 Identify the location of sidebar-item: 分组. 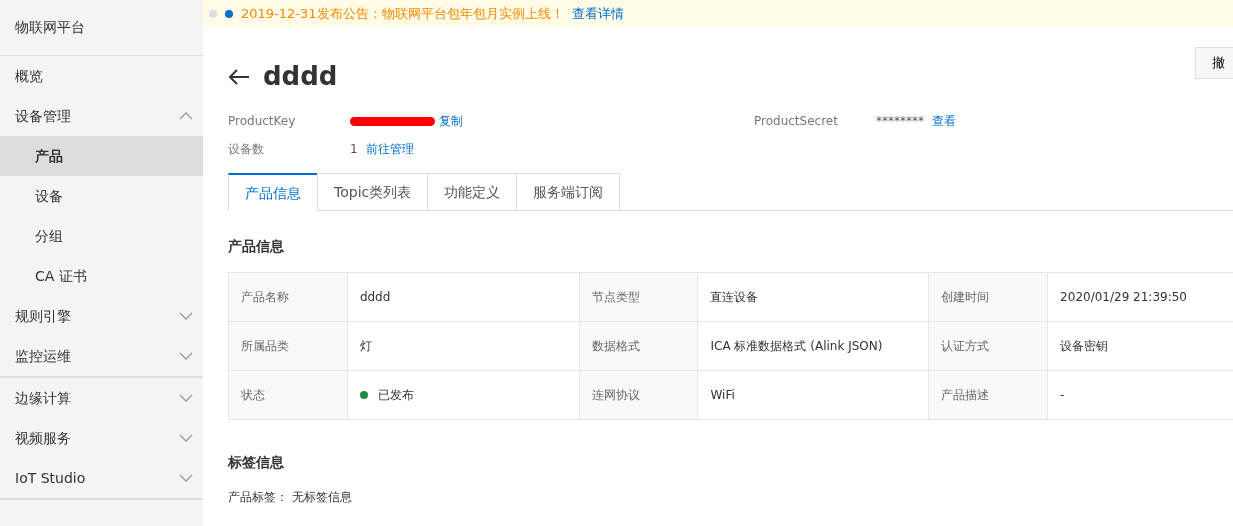
(101, 236).